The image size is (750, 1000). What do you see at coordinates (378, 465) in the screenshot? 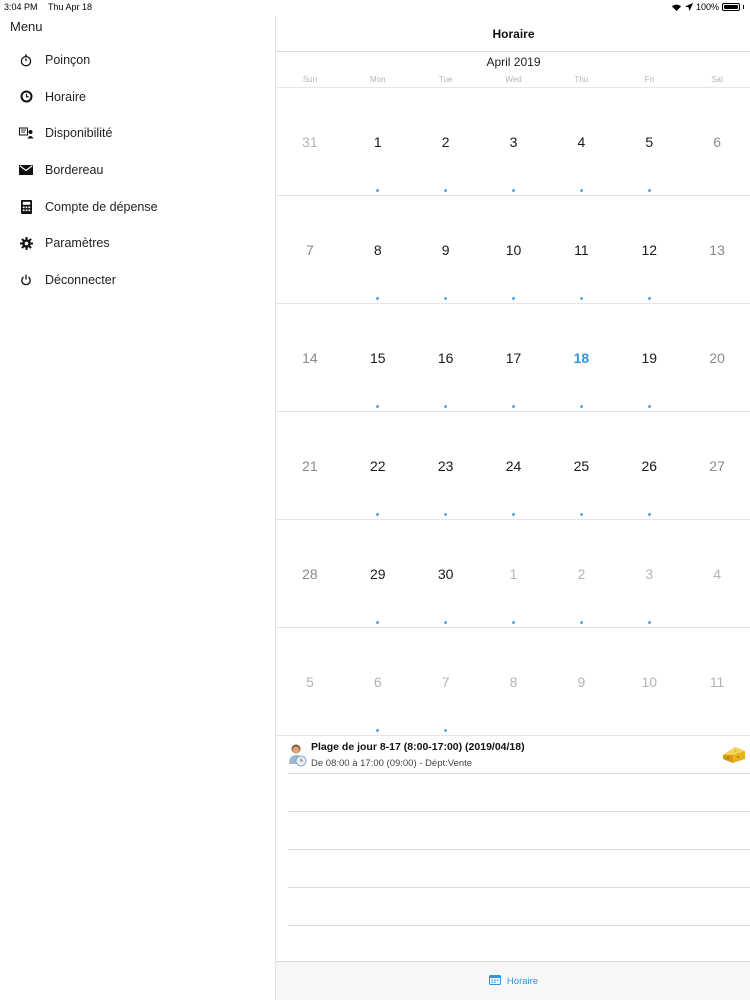
I see `calendar-day: 22` at bounding box center [378, 465].